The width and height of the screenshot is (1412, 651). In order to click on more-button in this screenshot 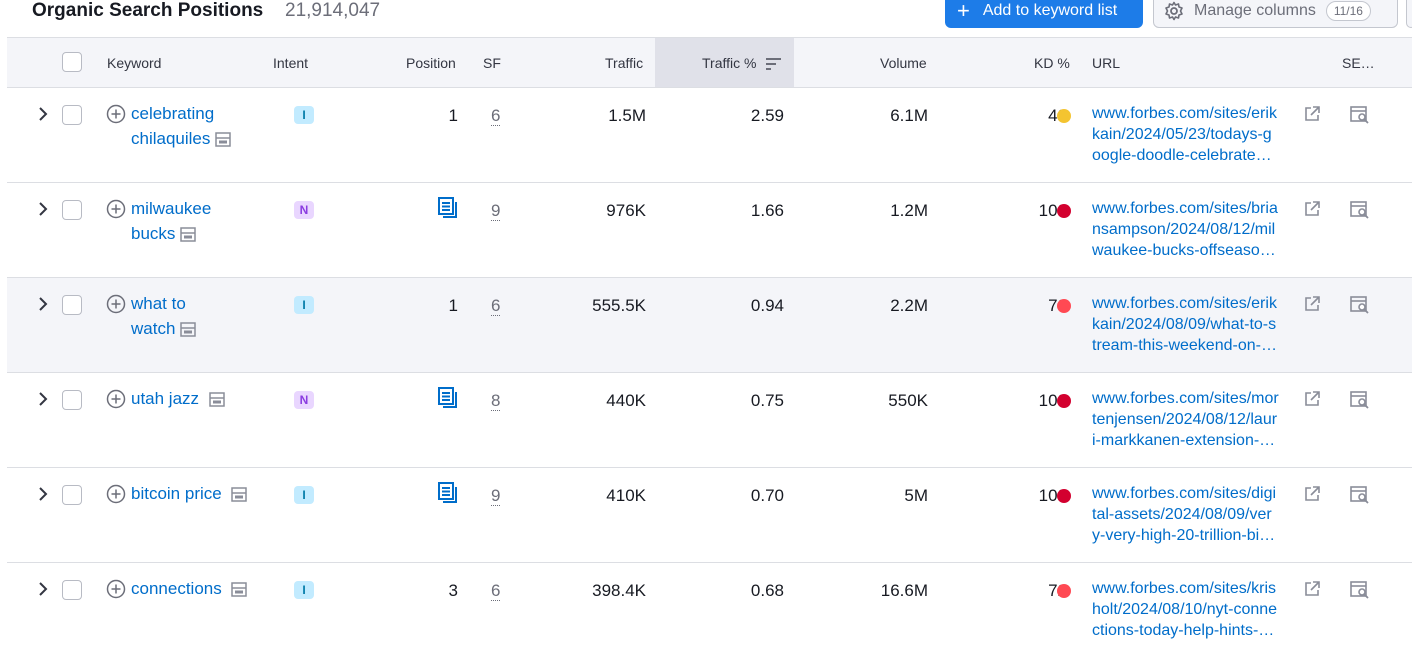, I will do `click(1409, 14)`.